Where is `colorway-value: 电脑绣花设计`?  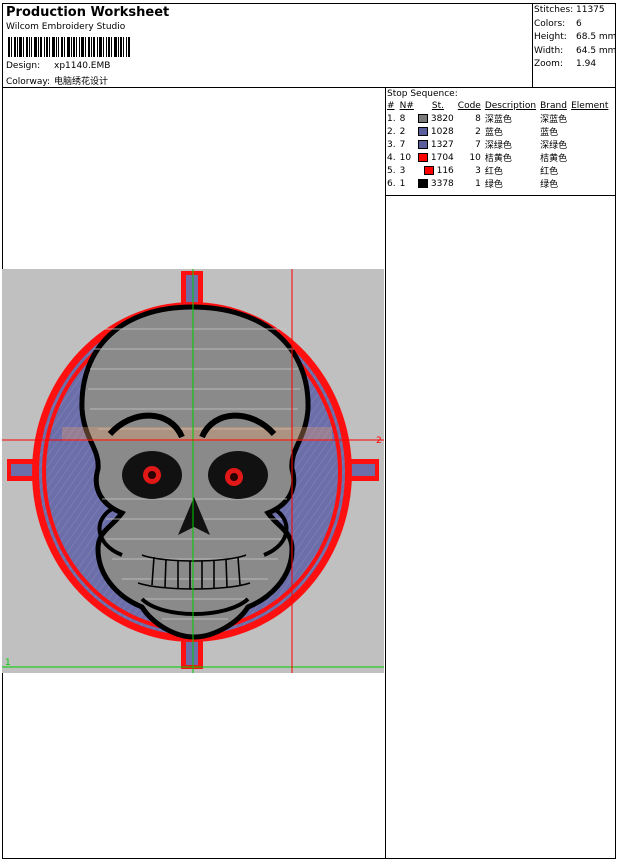 colorway-value: 电脑绣花设计 is located at coordinates (81, 82).